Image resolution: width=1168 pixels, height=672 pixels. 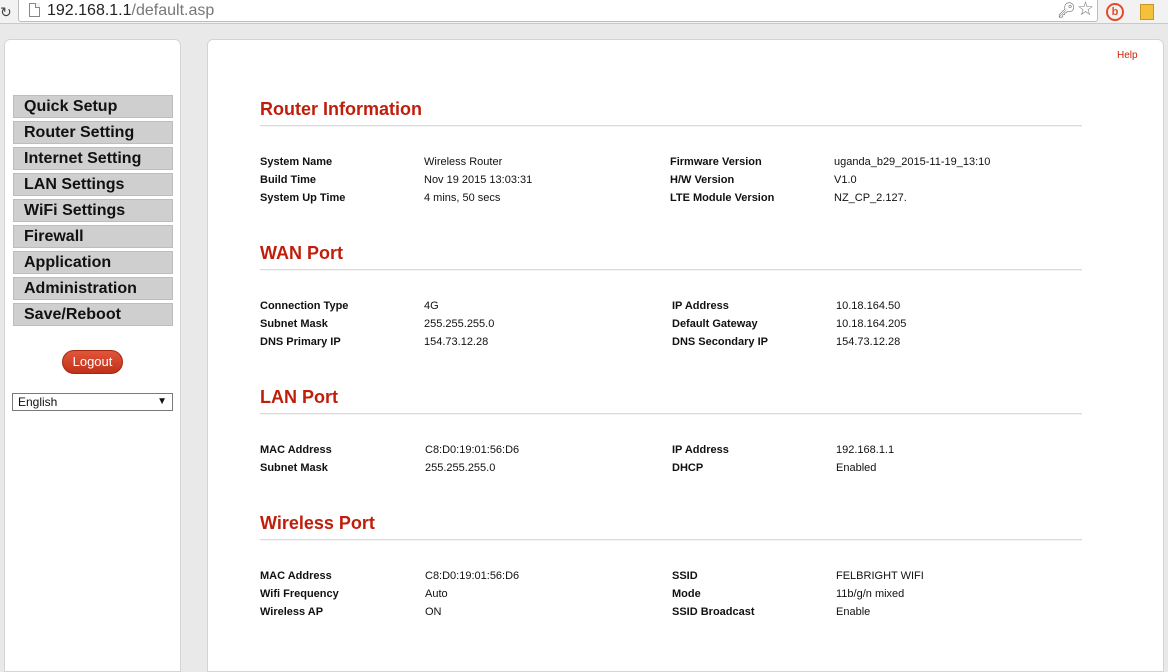 I want to click on info-value: 10.18.164.205, so click(x=871, y=324).